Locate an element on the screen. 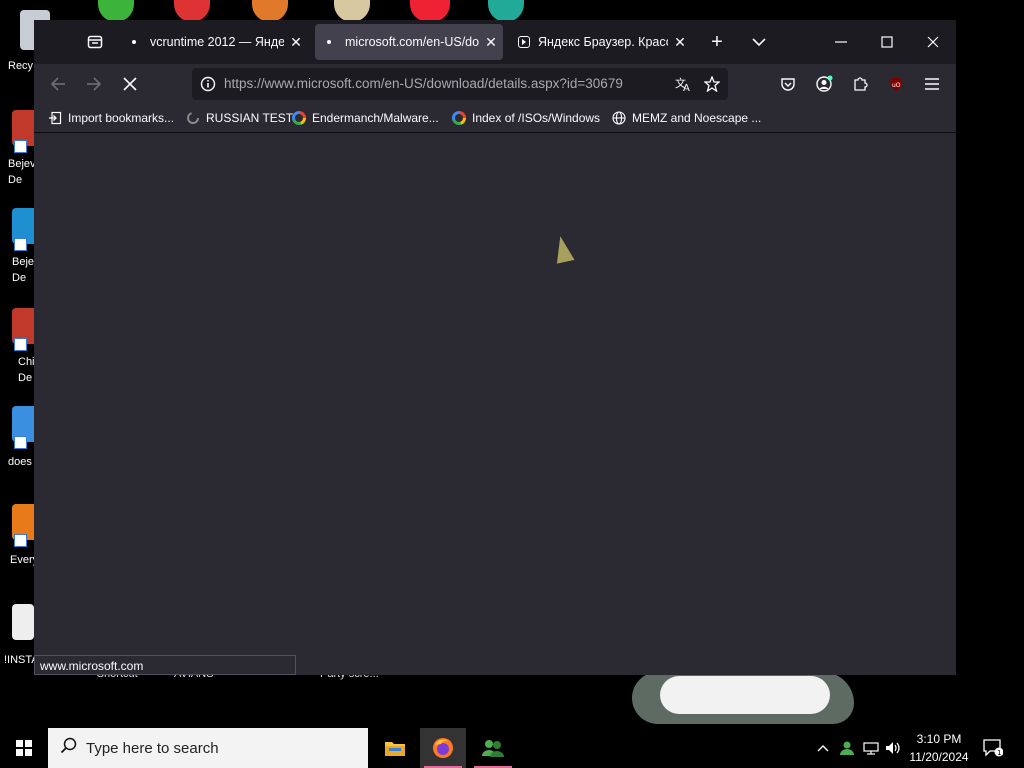 Image resolution: width=1024 pixels, height=768 pixels. bookmark-label: Index of /ISOs/Windows is located at coordinates (536, 118).